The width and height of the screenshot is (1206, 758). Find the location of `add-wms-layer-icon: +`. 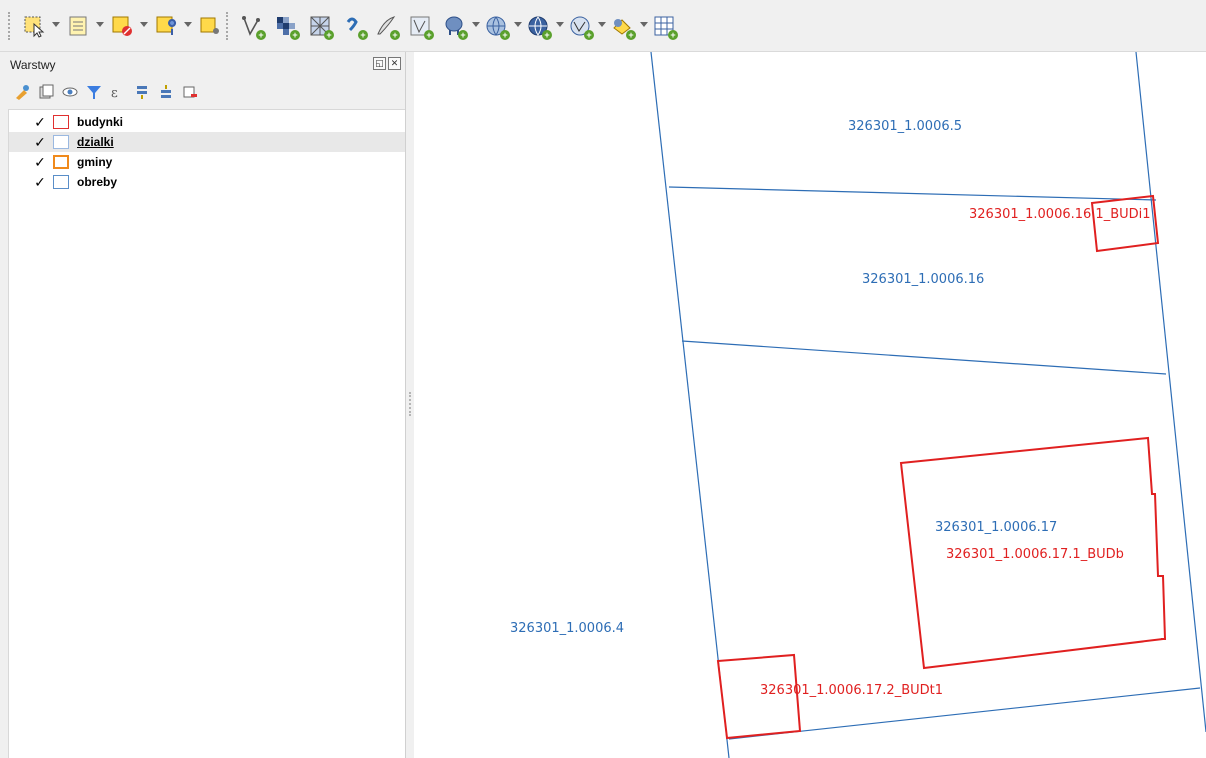

add-wms-layer-icon: + is located at coordinates (496, 26).